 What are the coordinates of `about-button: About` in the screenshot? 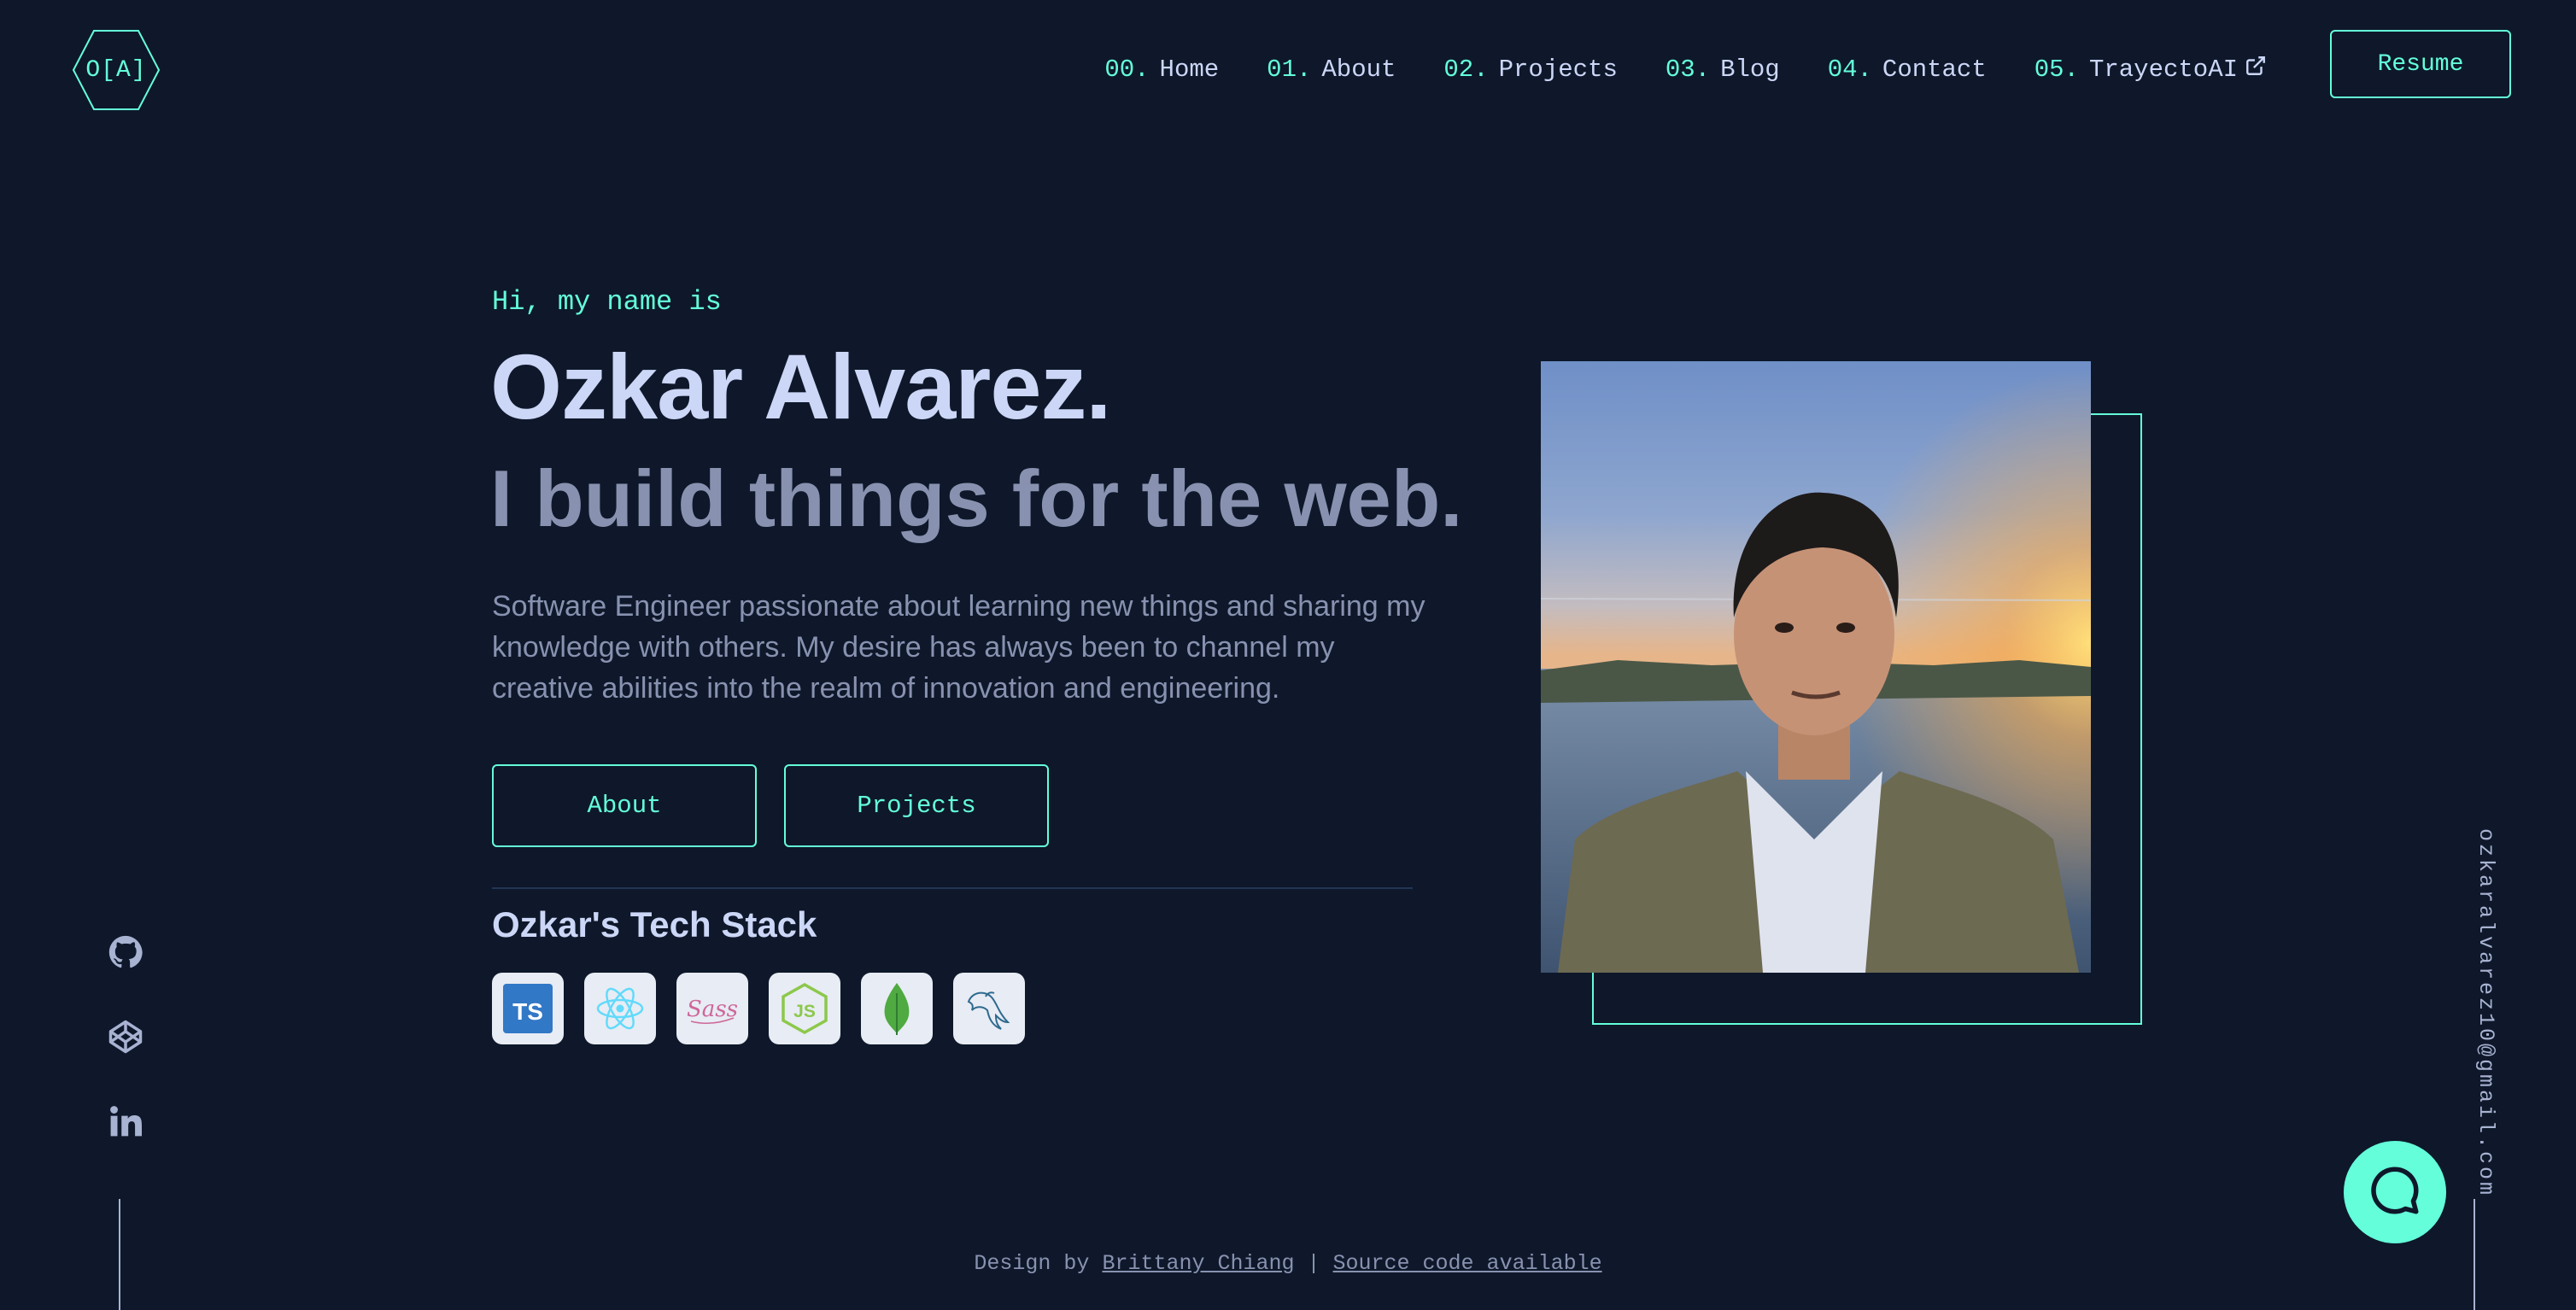 It's located at (624, 805).